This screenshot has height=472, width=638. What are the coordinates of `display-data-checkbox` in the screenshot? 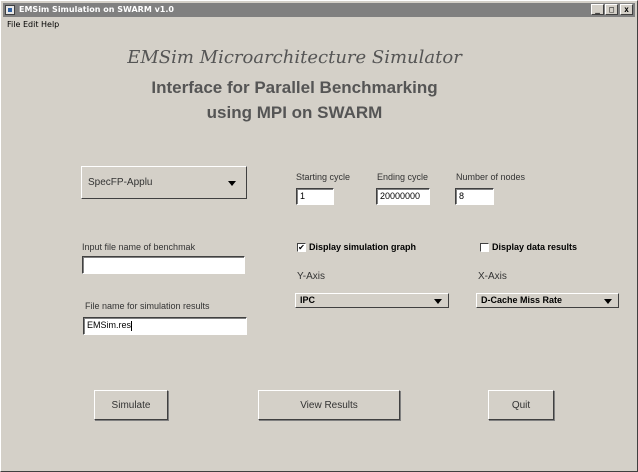 It's located at (484, 247).